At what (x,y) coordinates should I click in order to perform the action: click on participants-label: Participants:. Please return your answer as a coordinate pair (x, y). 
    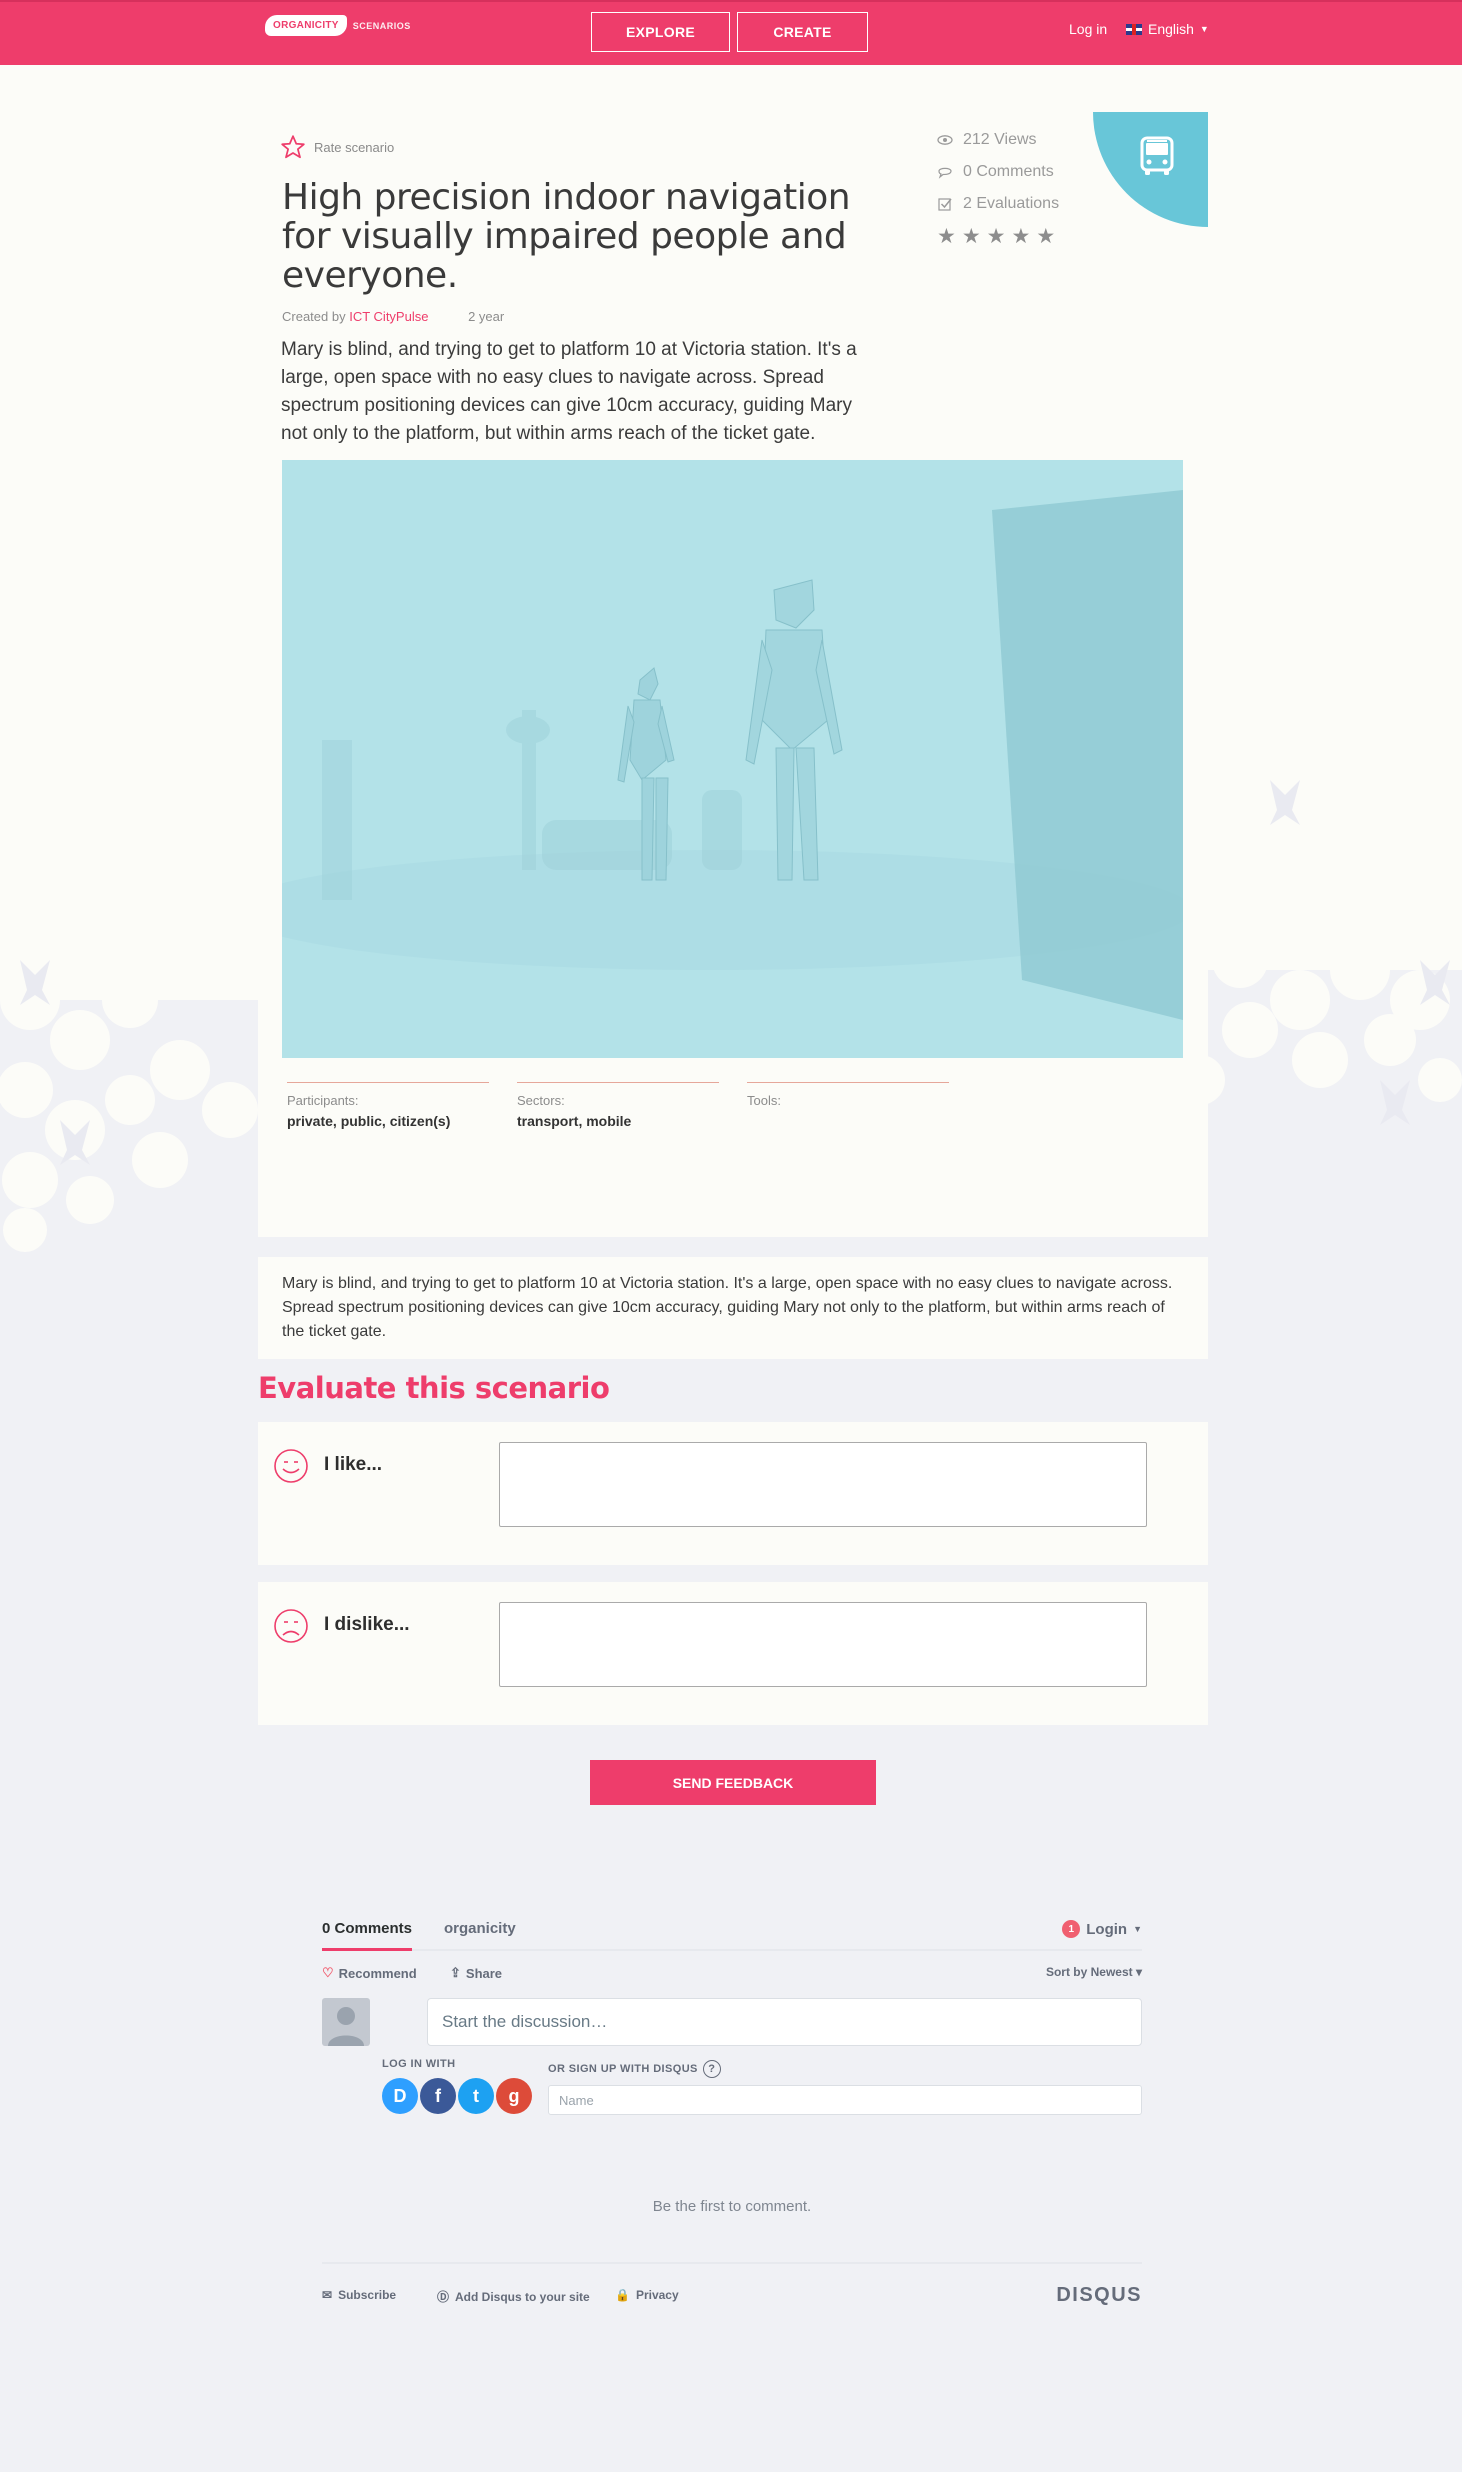
    Looking at the image, I should click on (323, 1100).